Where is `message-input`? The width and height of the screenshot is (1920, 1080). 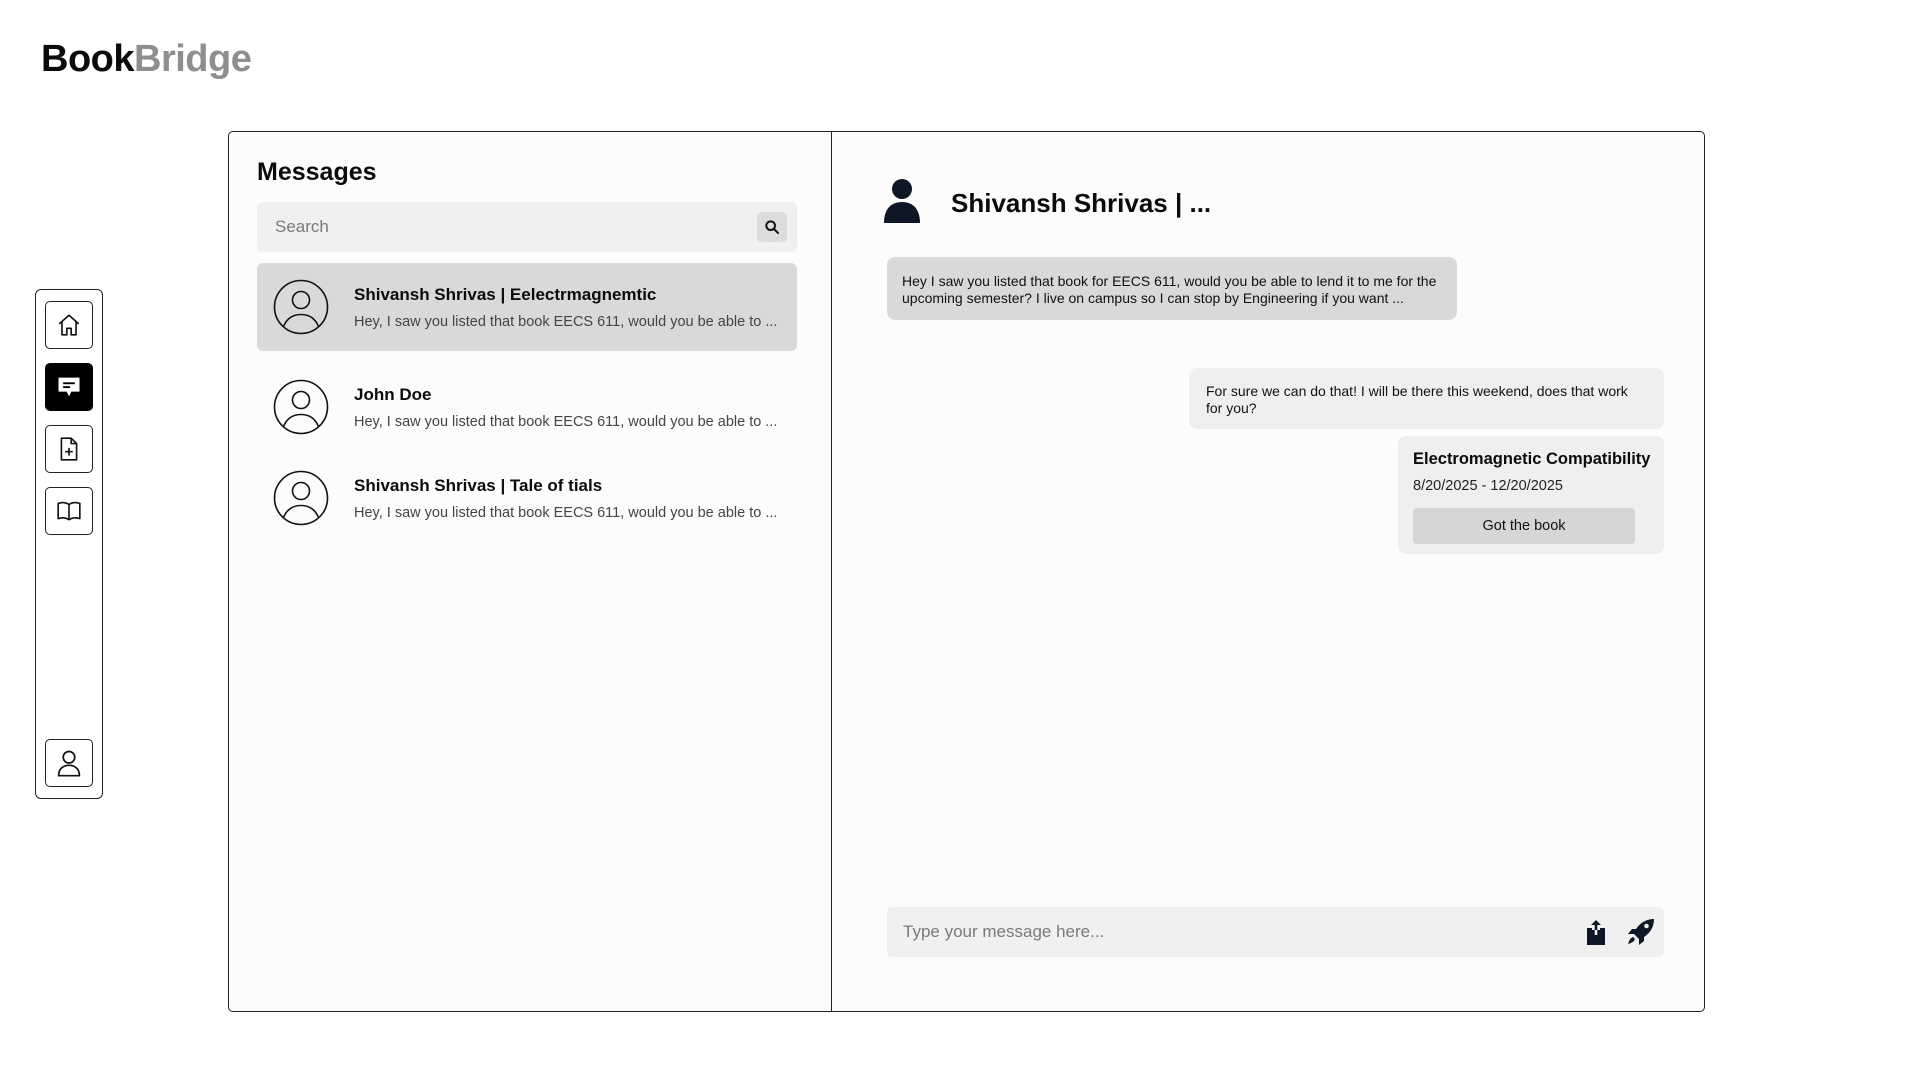 message-input is located at coordinates (1217, 932).